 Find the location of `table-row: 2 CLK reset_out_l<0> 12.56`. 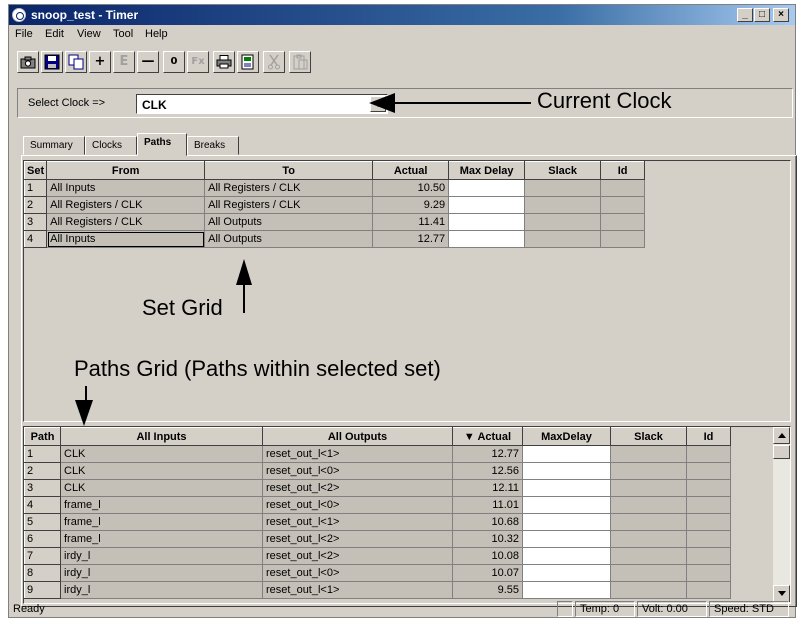

table-row: 2 CLK reset_out_l<0> 12.56 is located at coordinates (377, 471).